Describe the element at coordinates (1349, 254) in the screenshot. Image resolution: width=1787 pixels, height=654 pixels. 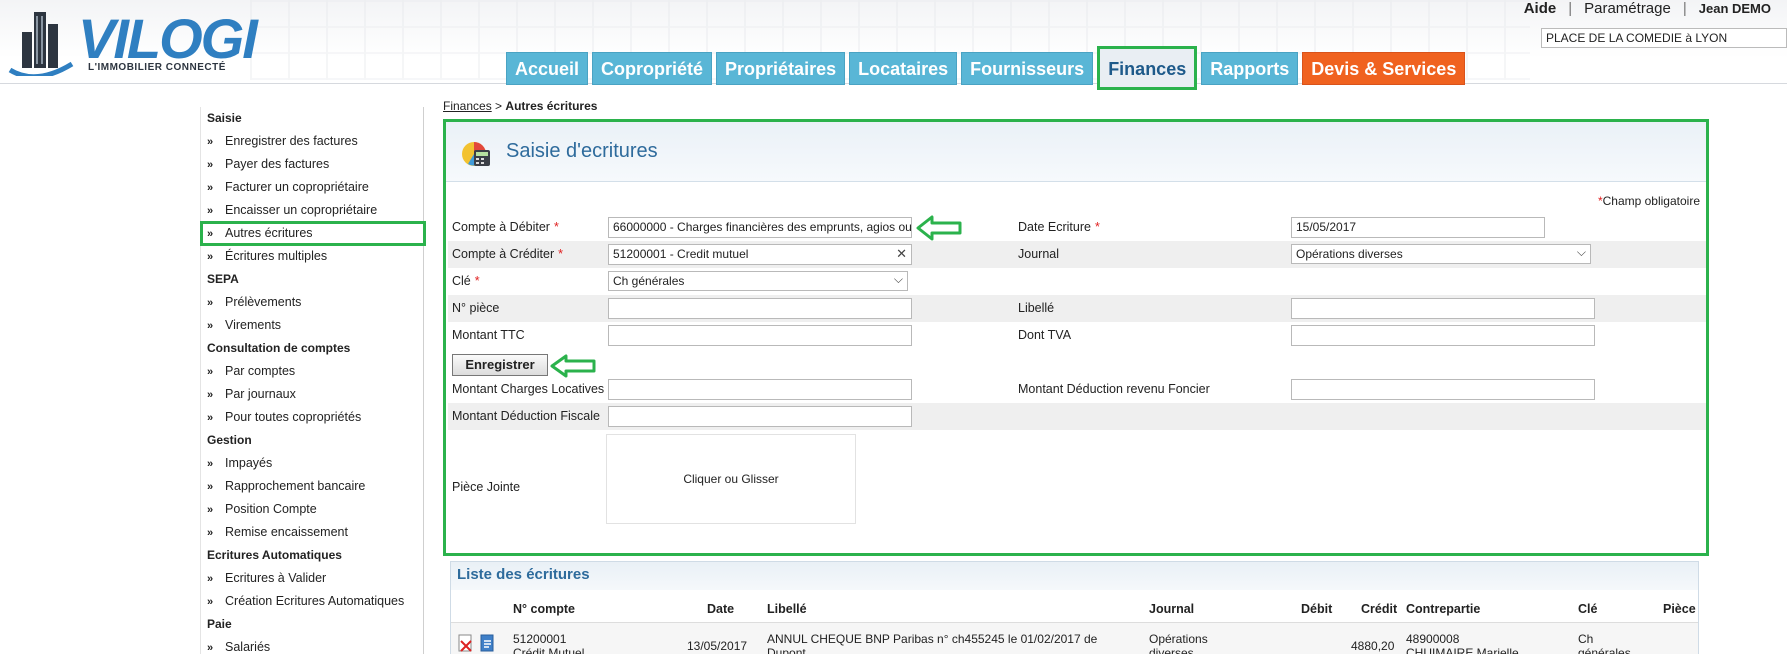
I see `journal-value: Opérations diverses` at that location.